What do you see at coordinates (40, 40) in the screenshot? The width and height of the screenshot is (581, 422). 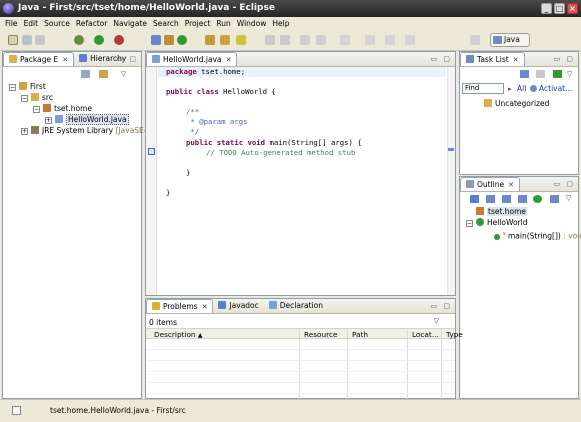 I see `print-icon` at bounding box center [40, 40].